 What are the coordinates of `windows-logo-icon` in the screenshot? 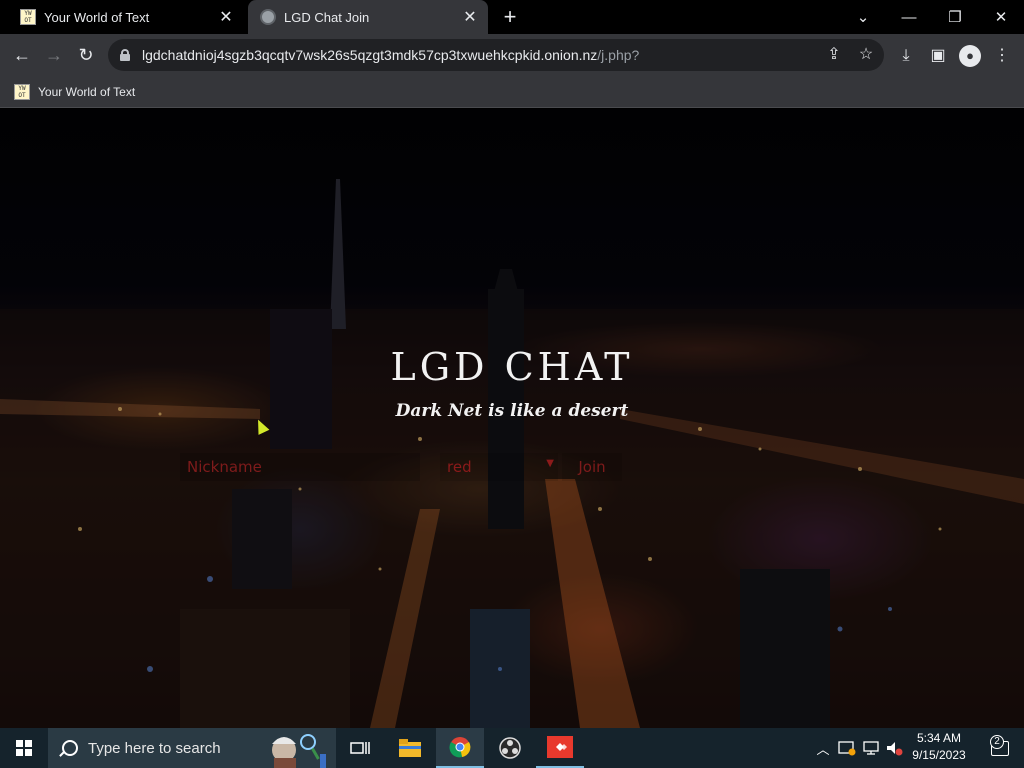 It's located at (24, 748).